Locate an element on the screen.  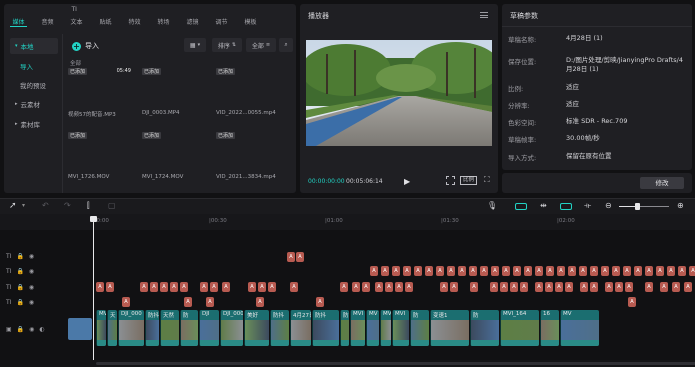
tab-media: 媒体 is located at coordinates (18, 16).